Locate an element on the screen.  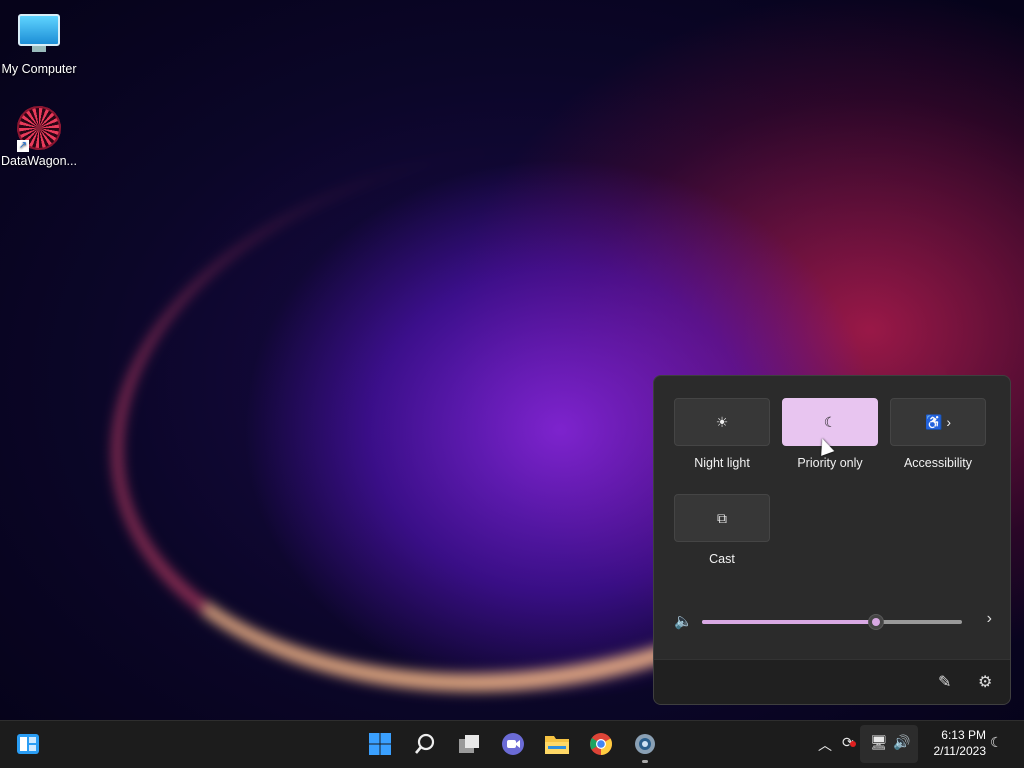
tile-label: Accessibility is located at coordinates (938, 463).